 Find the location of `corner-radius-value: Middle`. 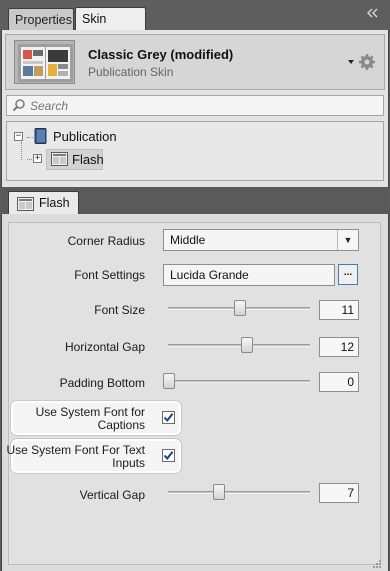

corner-radius-value: Middle is located at coordinates (188, 240).